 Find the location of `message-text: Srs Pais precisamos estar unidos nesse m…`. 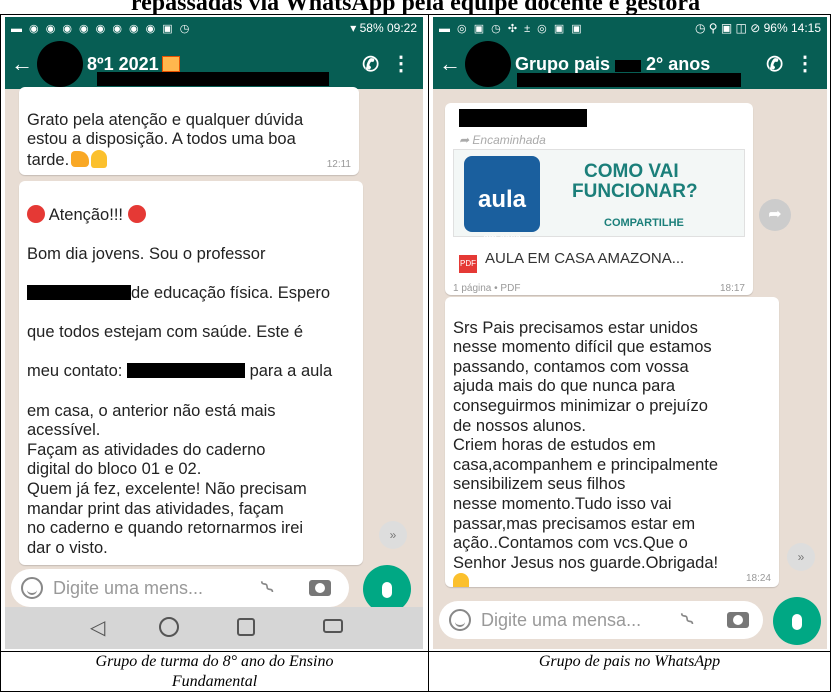

message-text: Srs Pais precisamos estar unidos nesse m… is located at coordinates (586, 445).